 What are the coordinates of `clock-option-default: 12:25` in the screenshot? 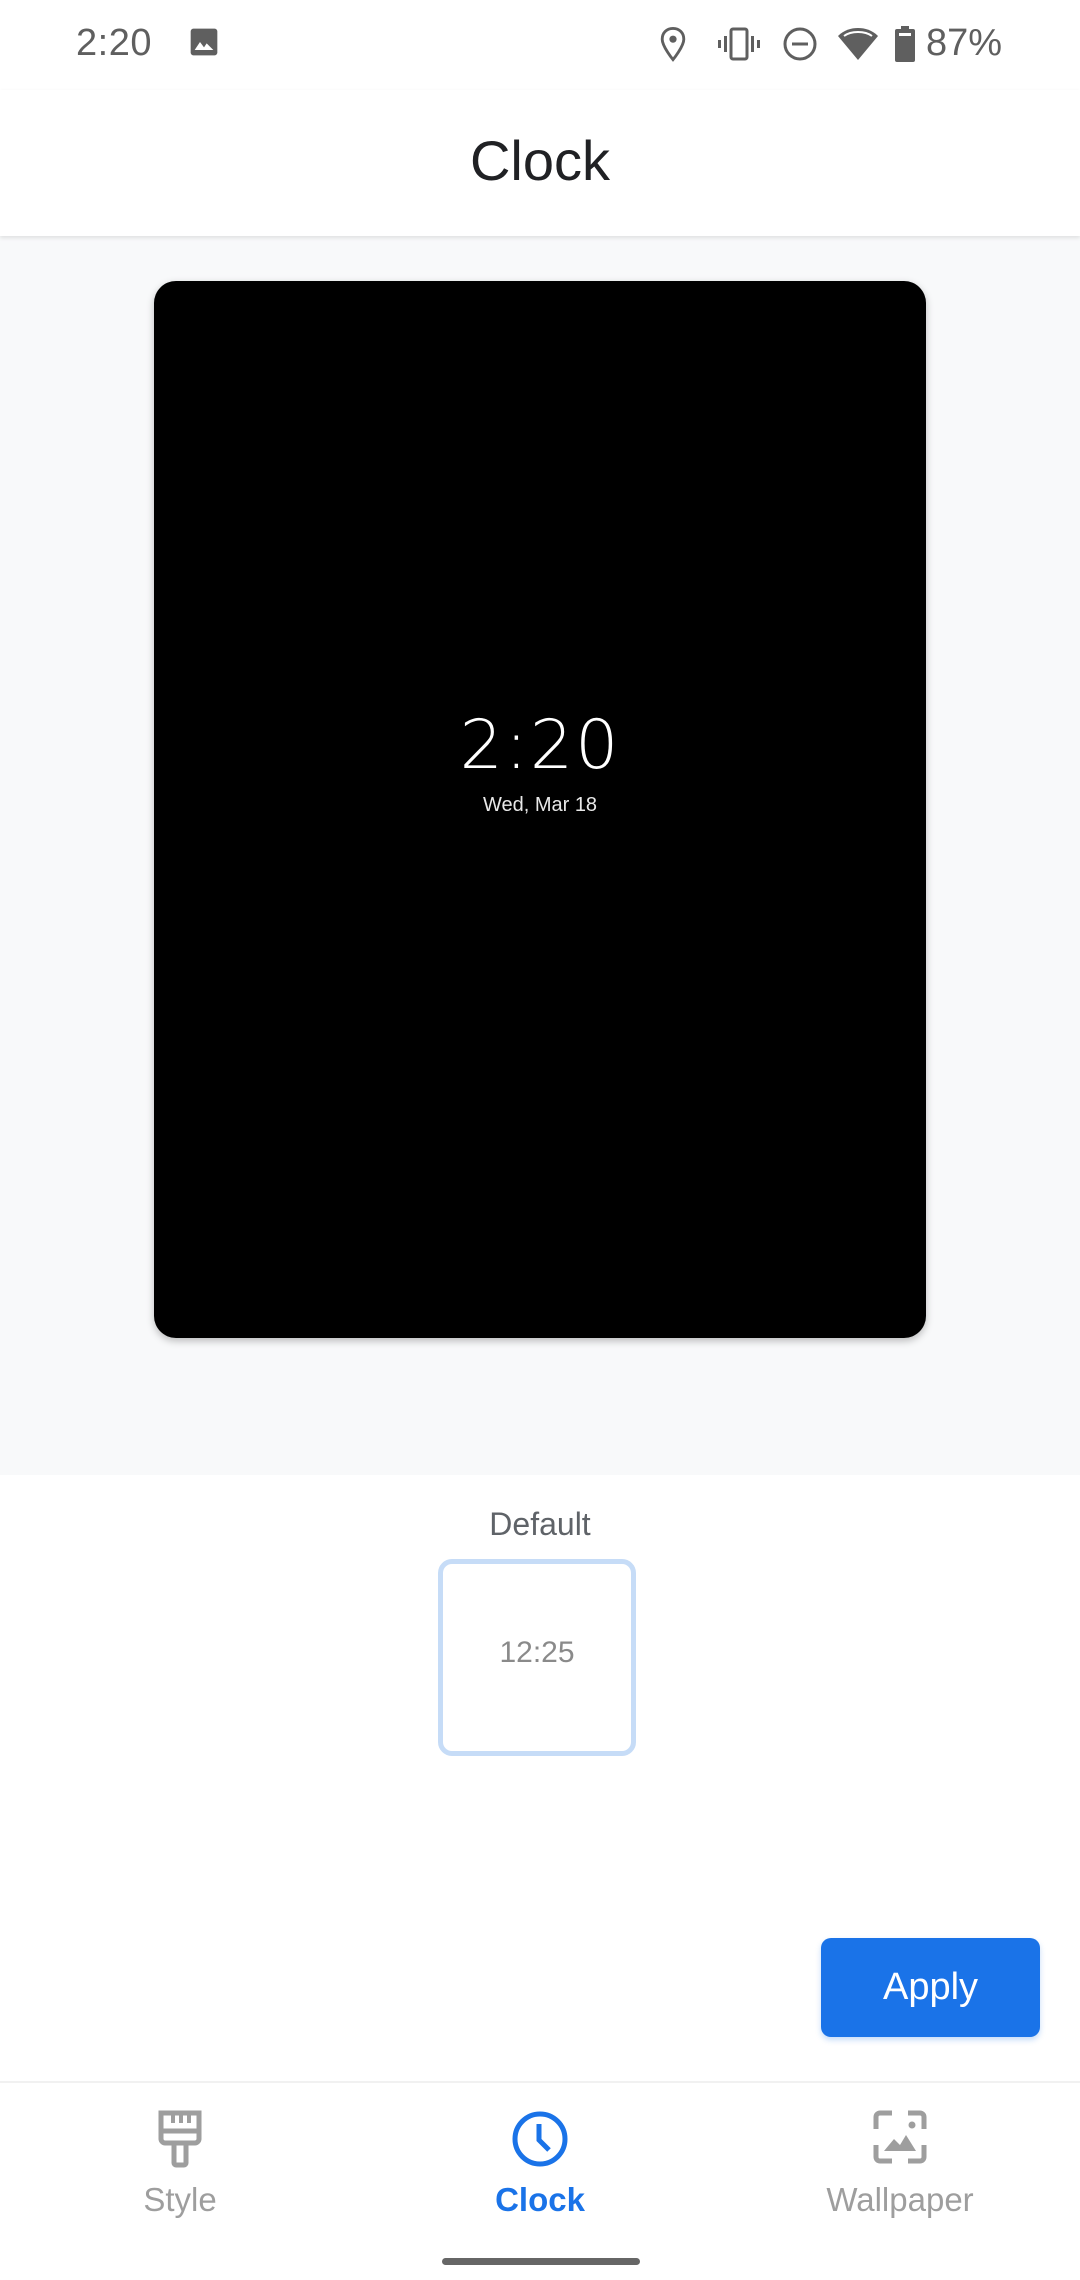 It's located at (537, 1657).